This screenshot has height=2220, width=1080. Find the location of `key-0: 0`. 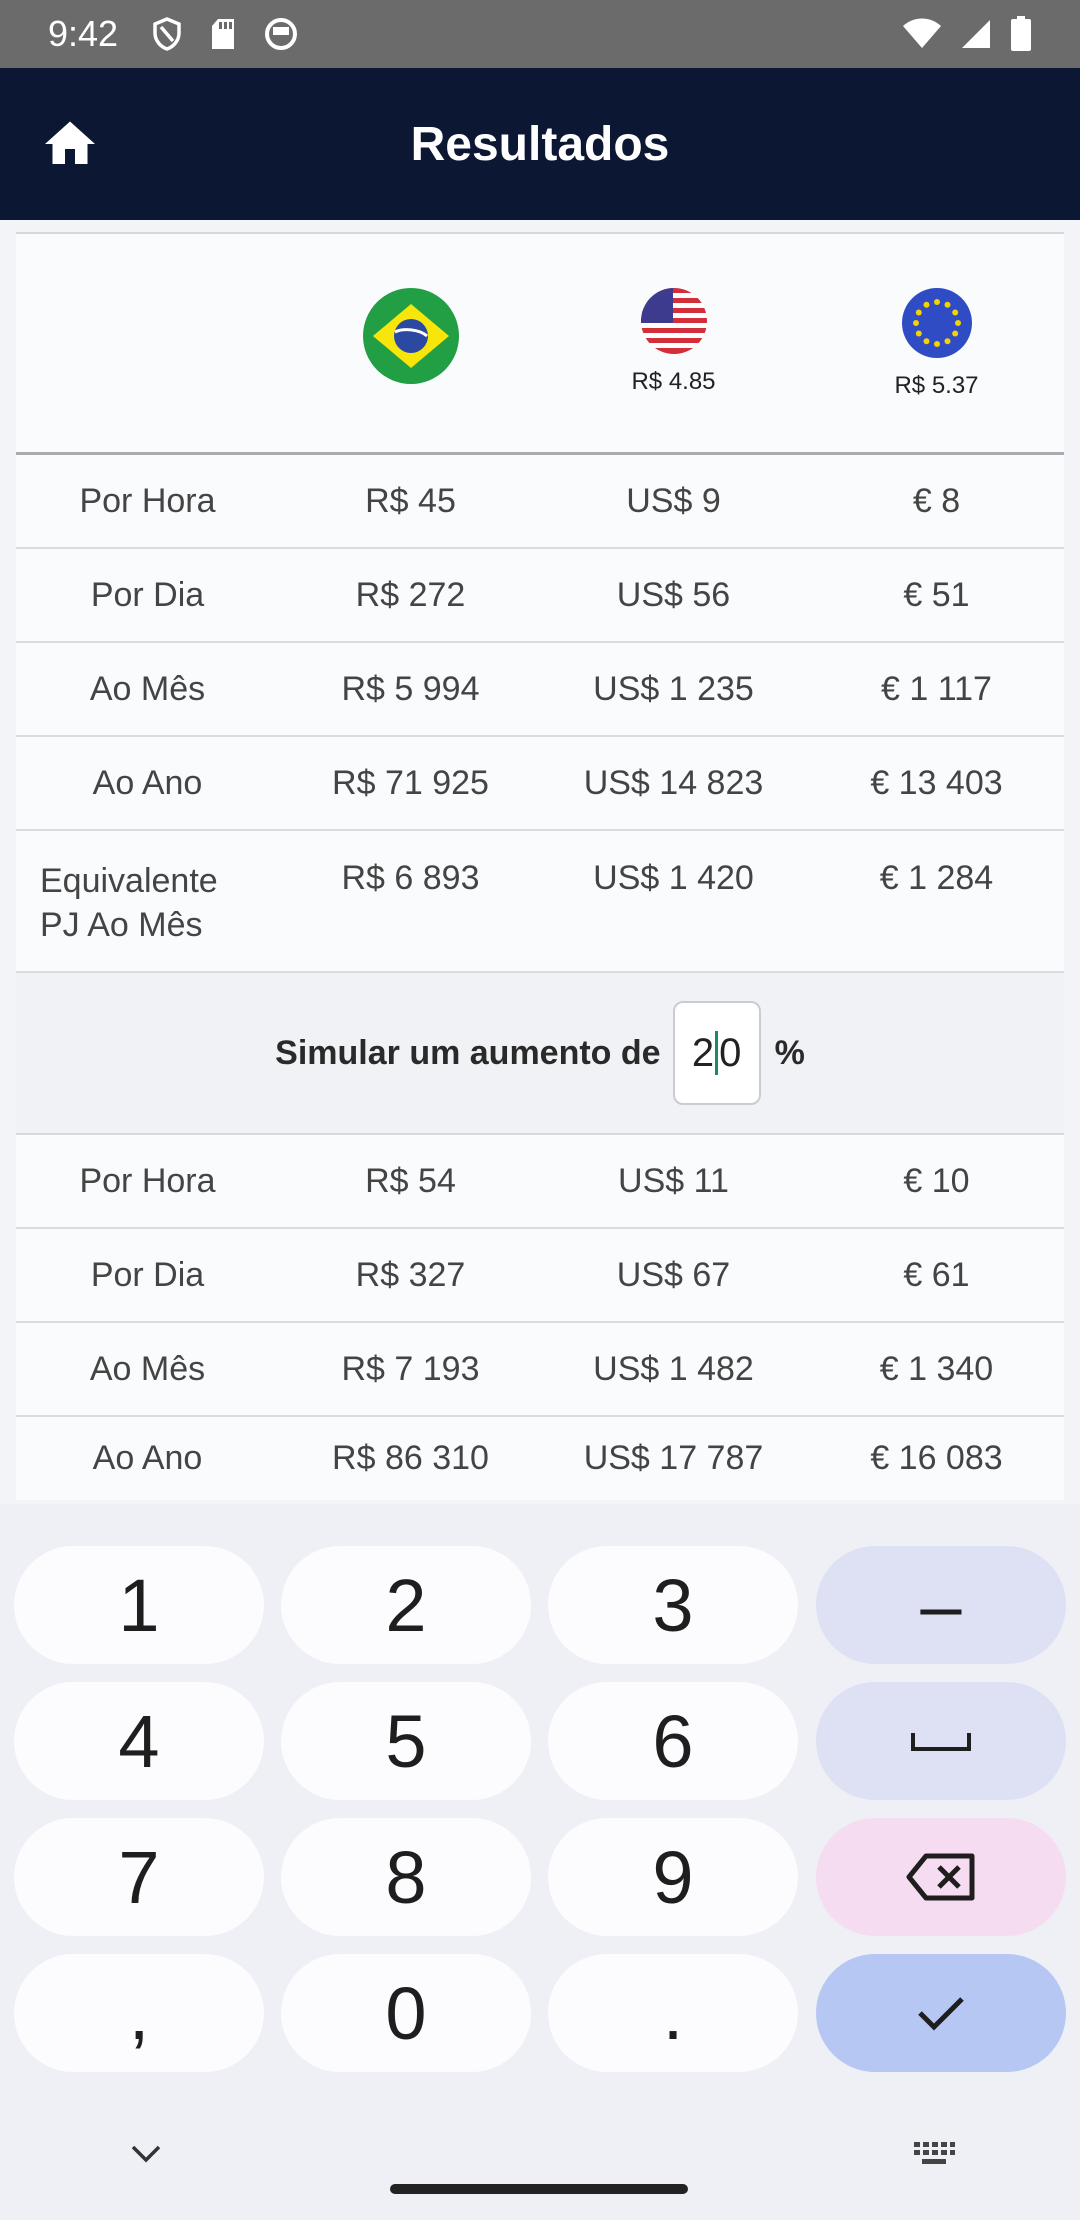

key-0: 0 is located at coordinates (406, 2013).